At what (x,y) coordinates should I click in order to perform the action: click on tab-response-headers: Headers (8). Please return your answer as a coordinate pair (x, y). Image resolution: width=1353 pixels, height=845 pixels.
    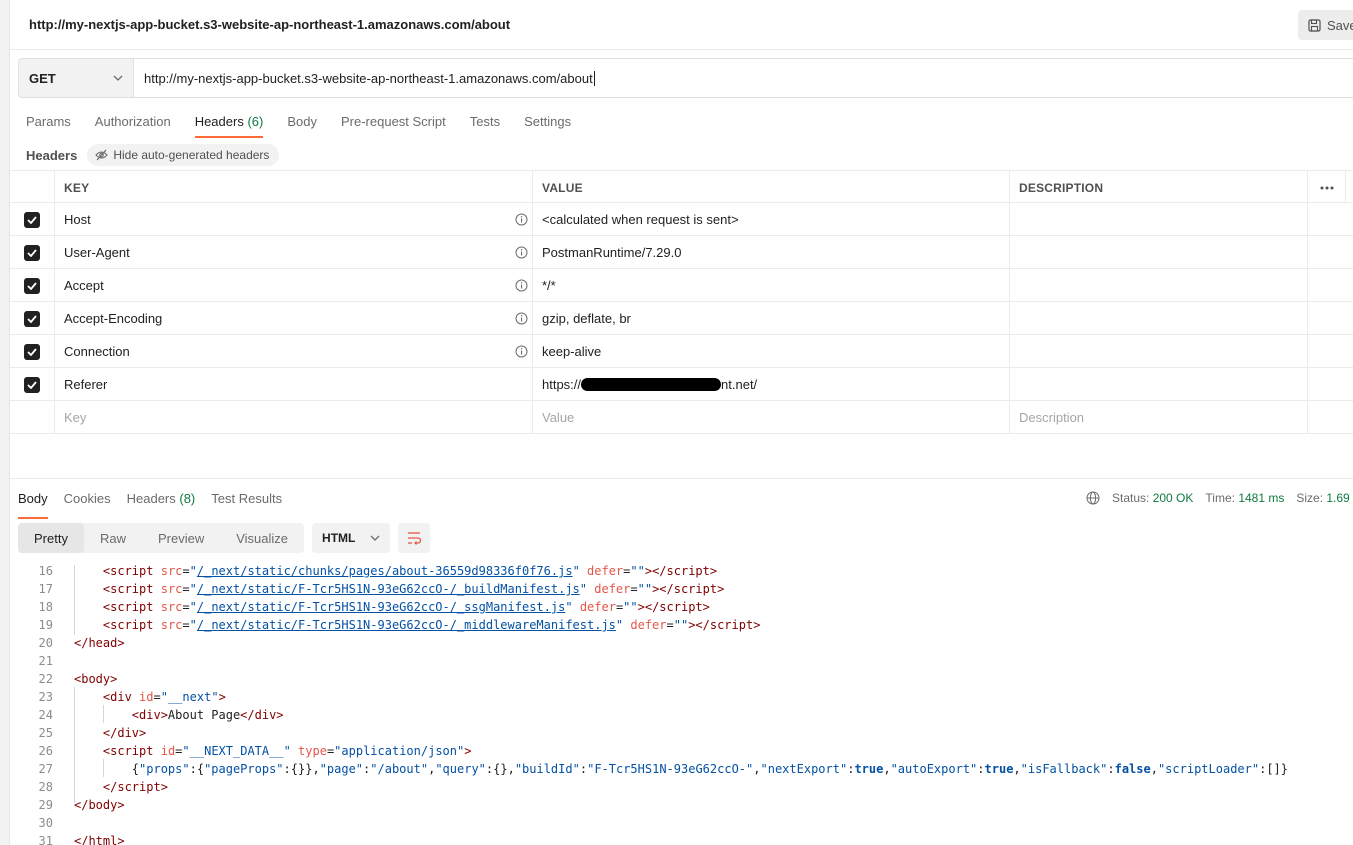
    Looking at the image, I should click on (161, 502).